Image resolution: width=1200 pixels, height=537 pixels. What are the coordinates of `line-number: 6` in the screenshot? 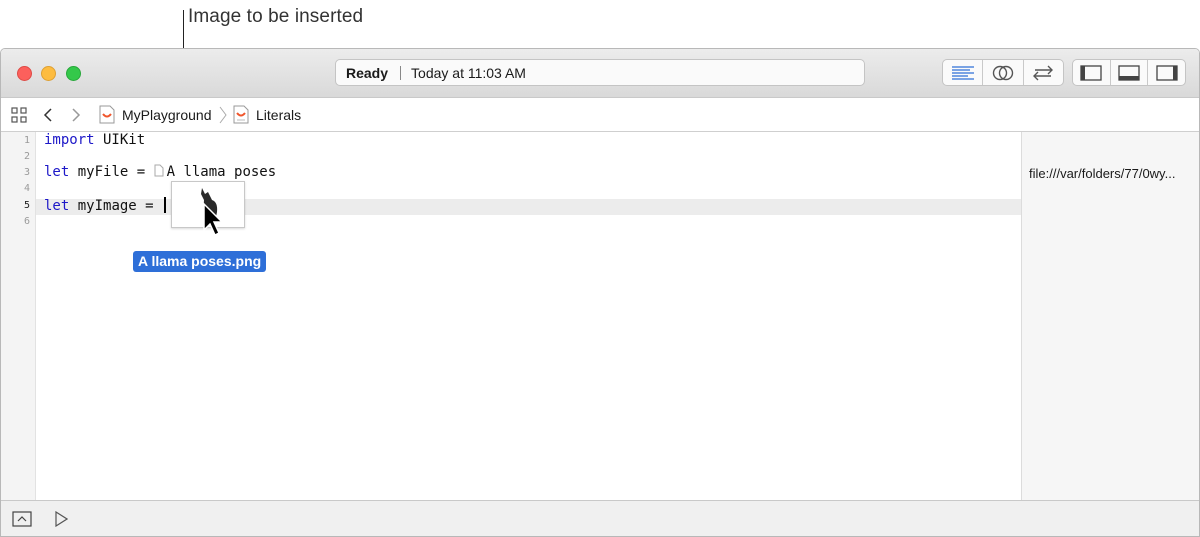 It's located at (26, 221).